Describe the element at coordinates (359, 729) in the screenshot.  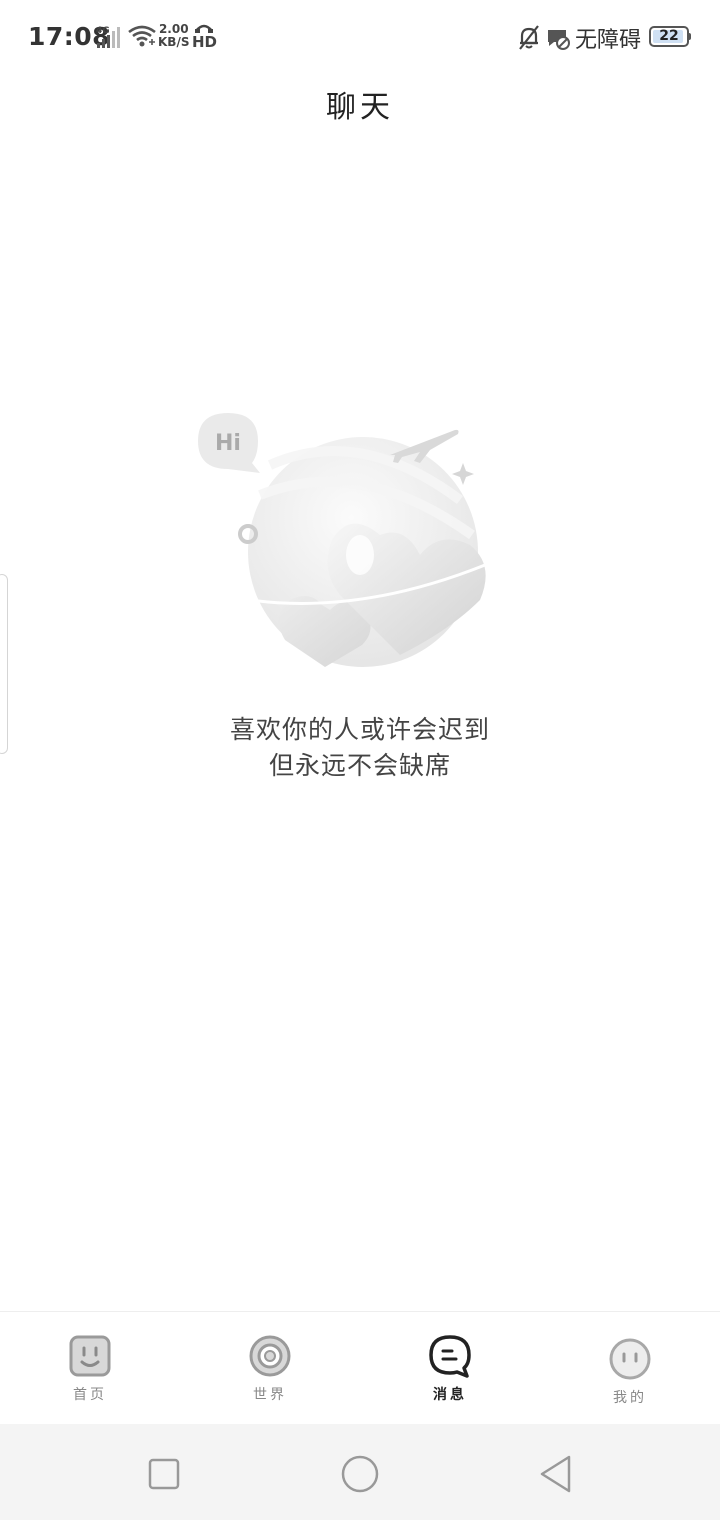
I see `empty-state-line-1: 喜欢你的人或许会迟到` at that location.